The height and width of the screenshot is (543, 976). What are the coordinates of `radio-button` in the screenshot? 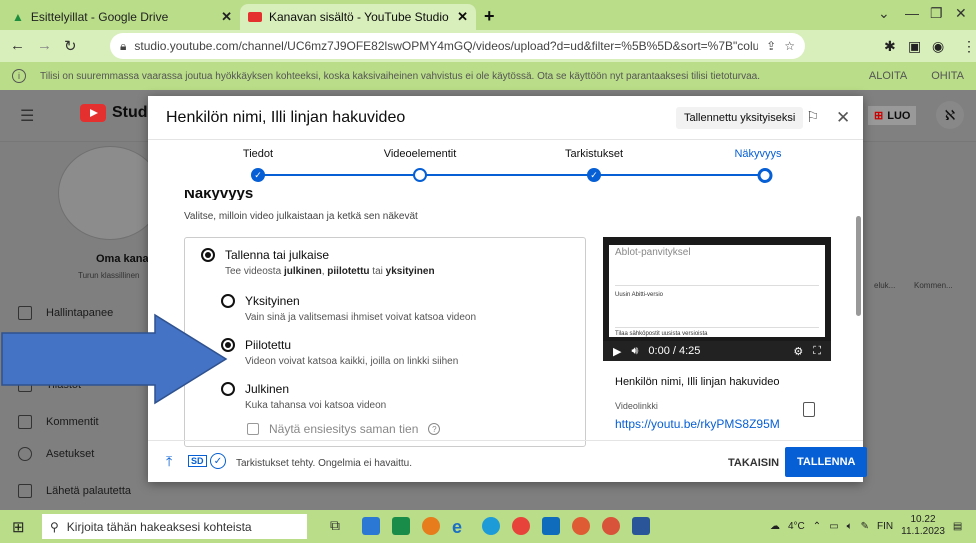 It's located at (228, 301).